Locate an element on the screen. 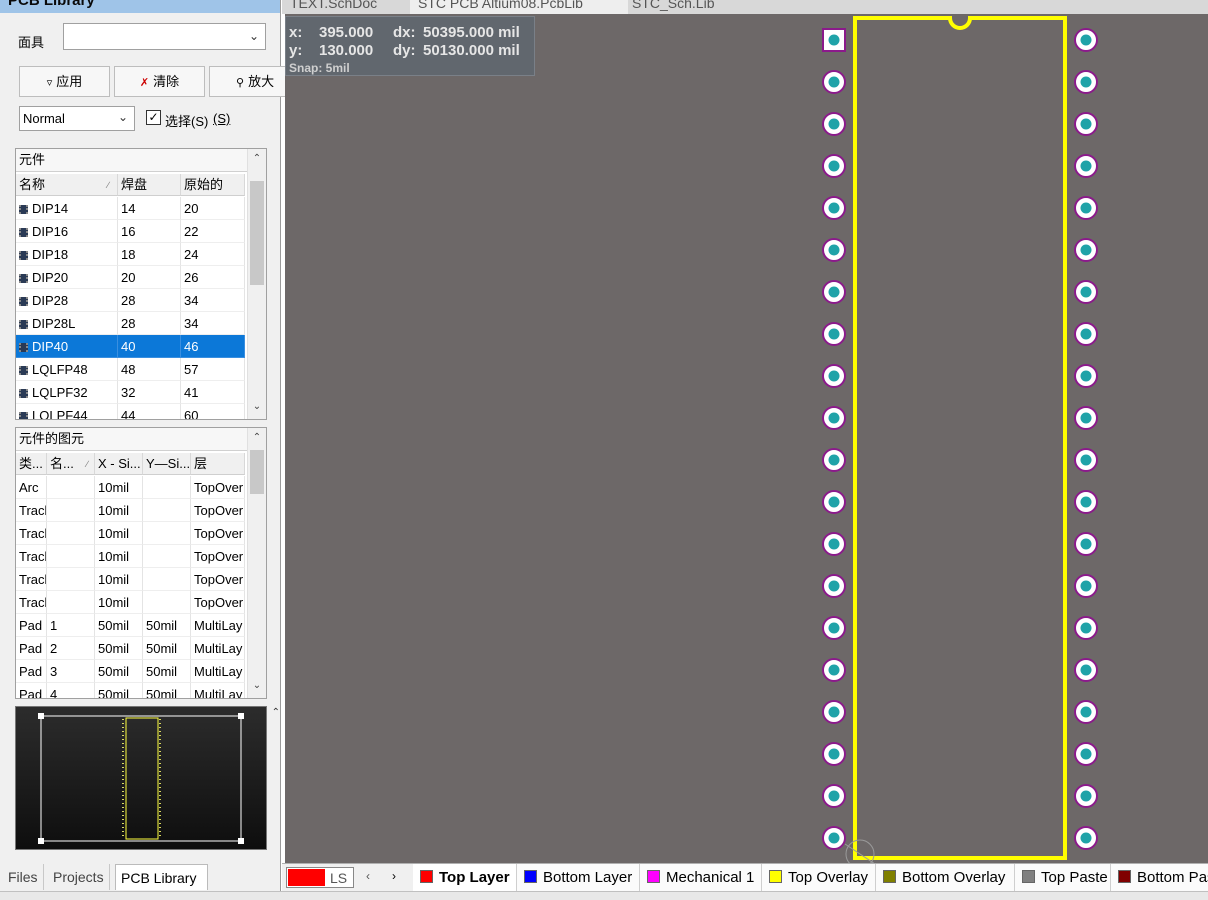  layer-scroll-right-icon: › is located at coordinates (394, 876).